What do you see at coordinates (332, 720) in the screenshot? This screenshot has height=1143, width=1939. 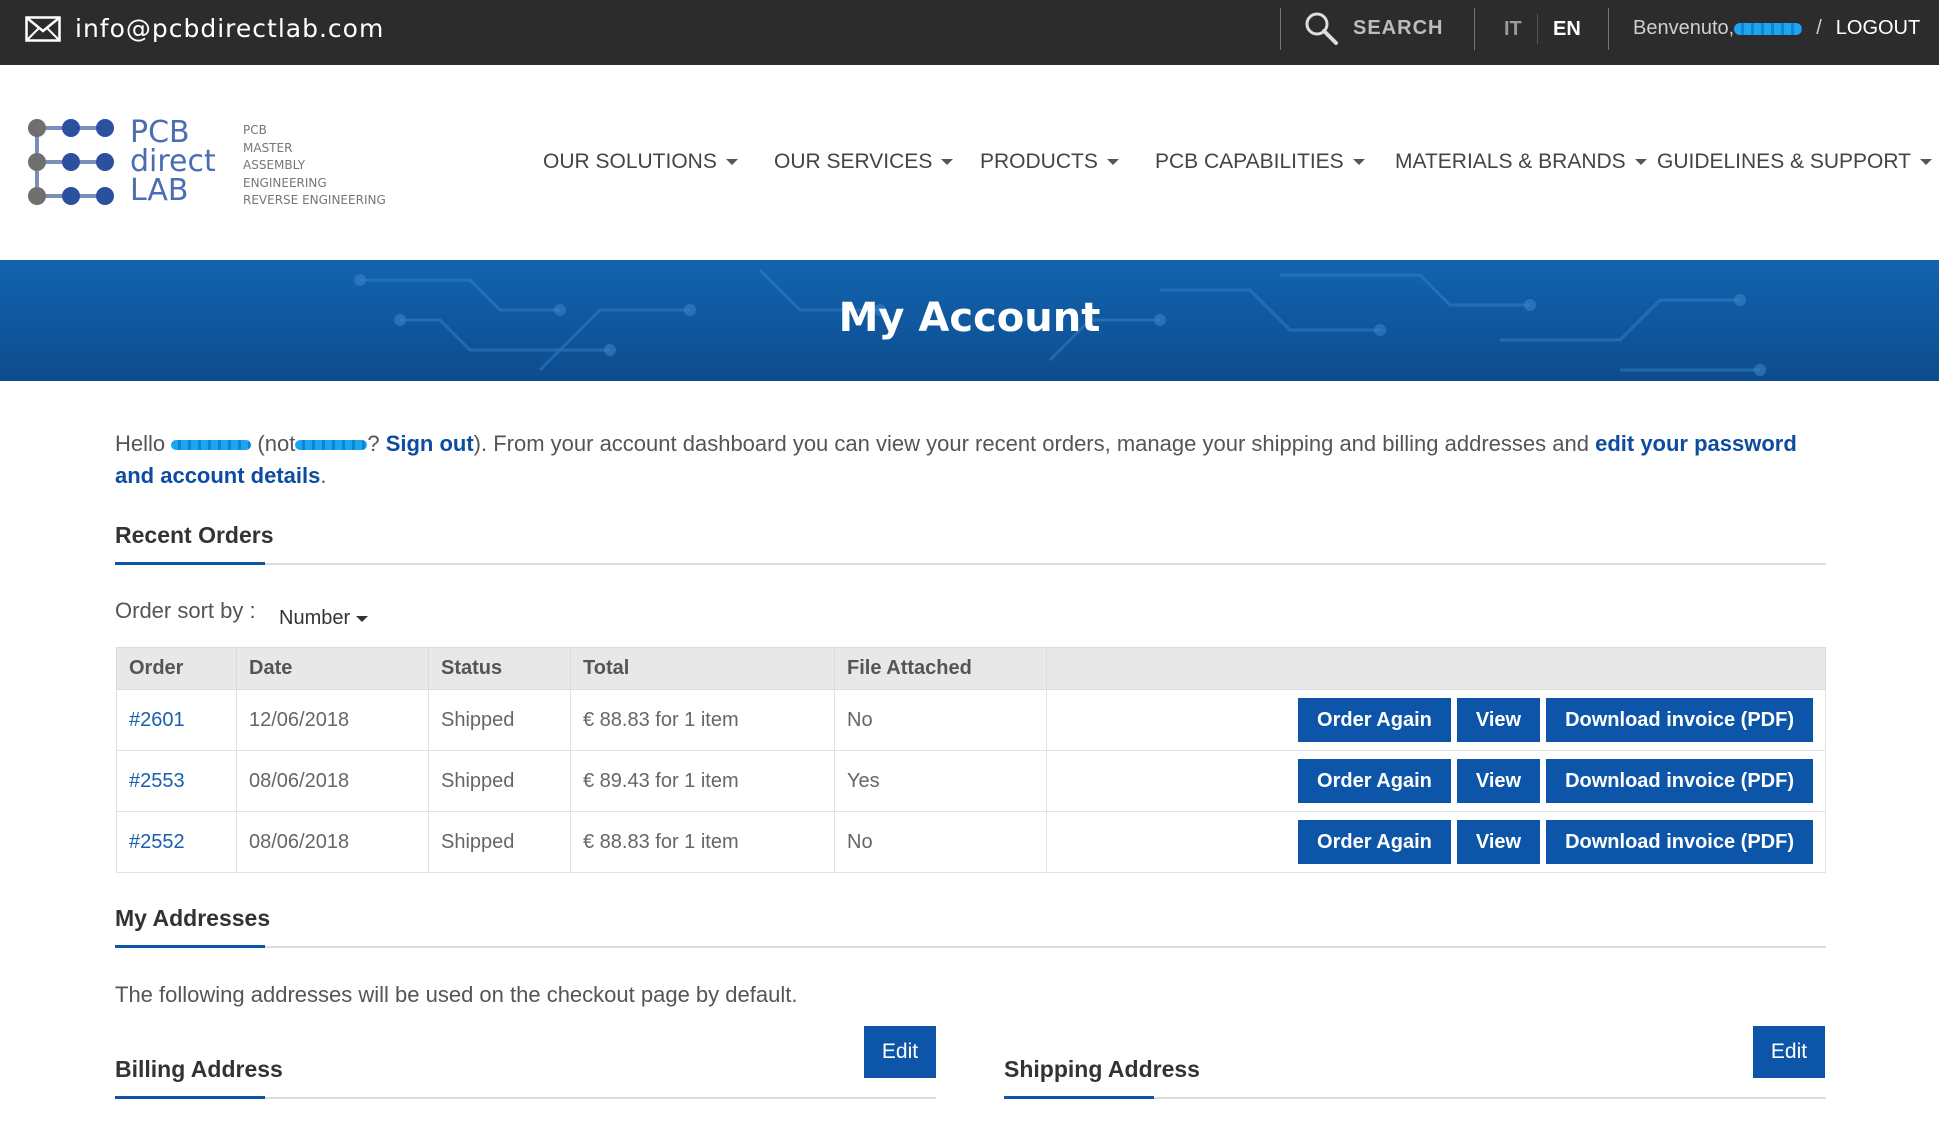 I see `order-date: 12/06/2018` at bounding box center [332, 720].